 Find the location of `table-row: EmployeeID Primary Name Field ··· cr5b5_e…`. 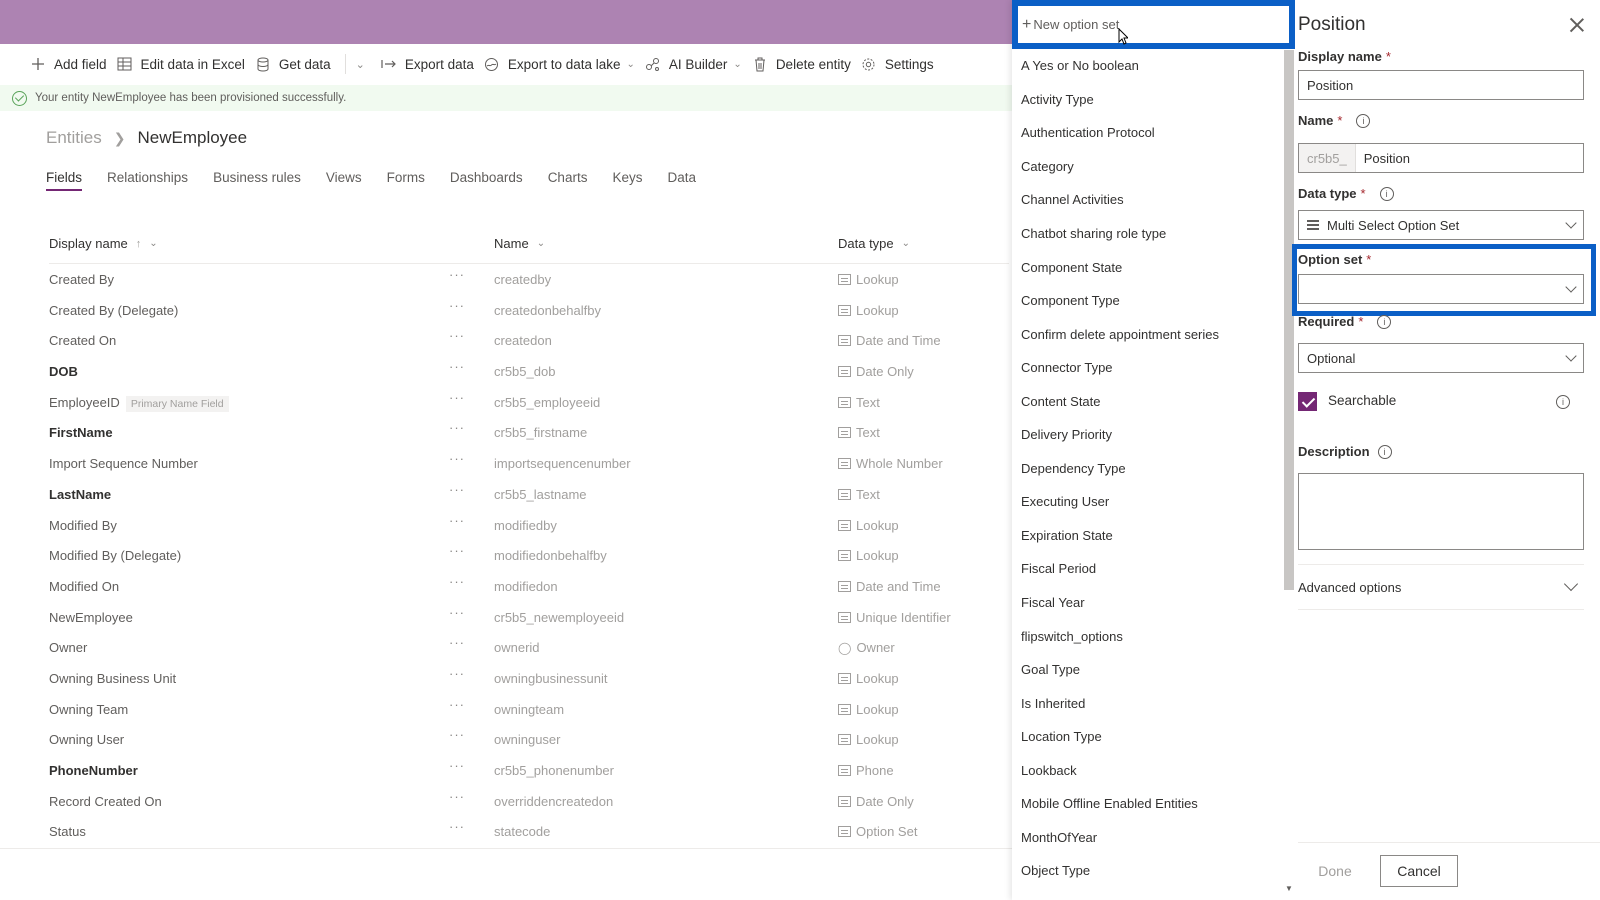

table-row: EmployeeID Primary Name Field ··· cr5b5_e… is located at coordinates (506, 403).